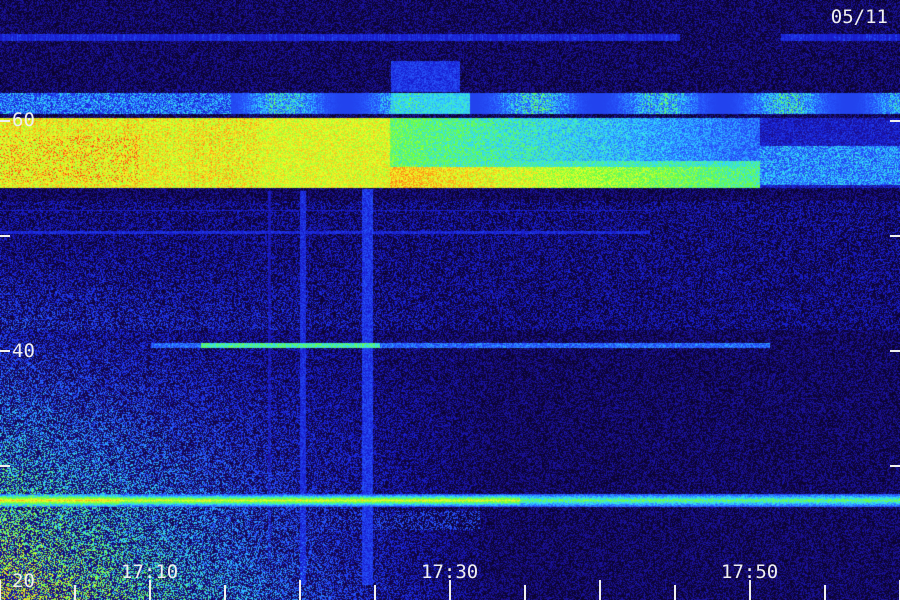 This screenshot has width=900, height=600. What do you see at coordinates (750, 572) in the screenshot?
I see `x-label-1750: 17:50` at bounding box center [750, 572].